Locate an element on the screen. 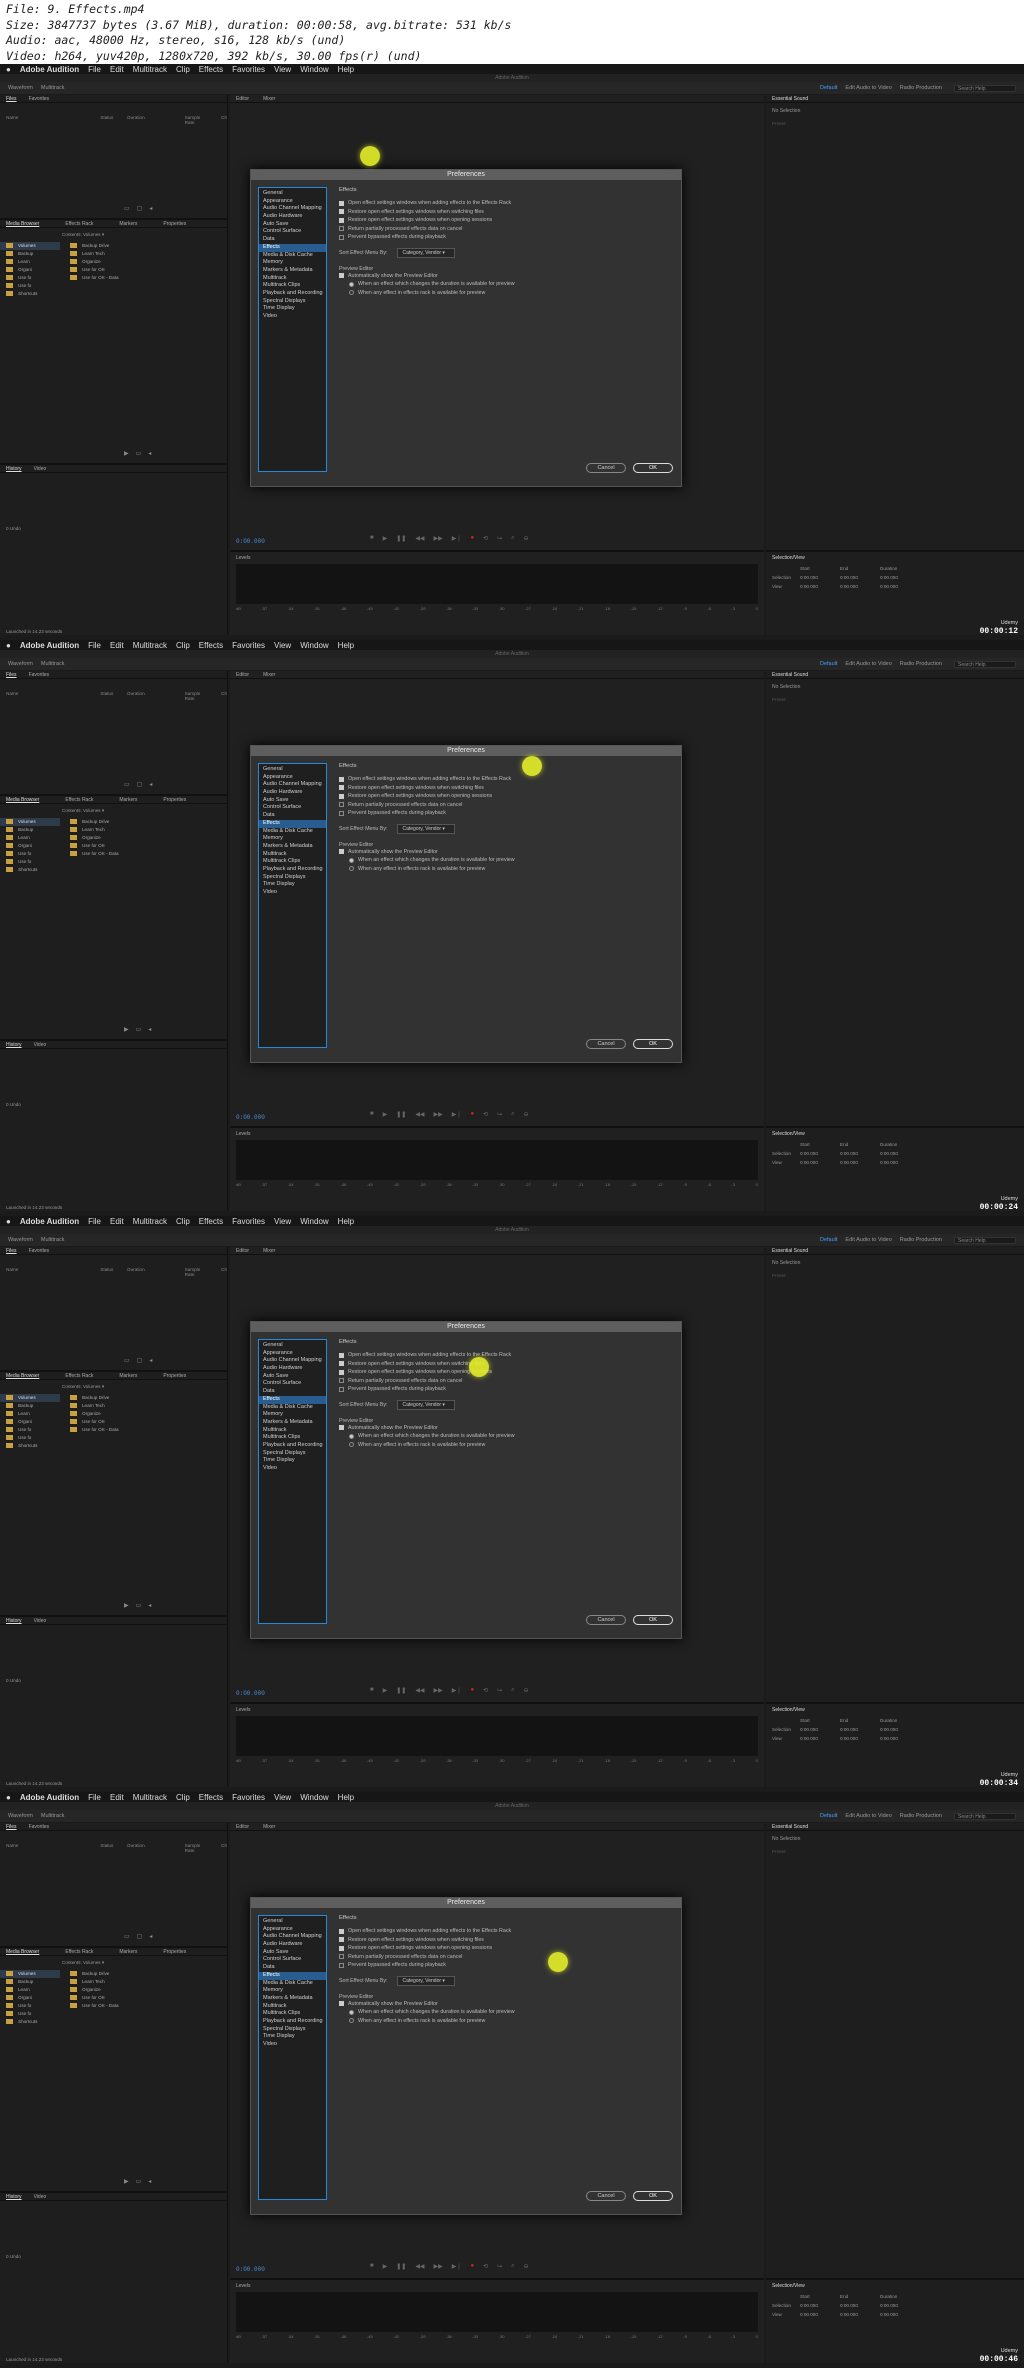 This screenshot has width=1024, height=2368. workspace-edit-video: Edit Audio to Video is located at coordinates (868, 88).